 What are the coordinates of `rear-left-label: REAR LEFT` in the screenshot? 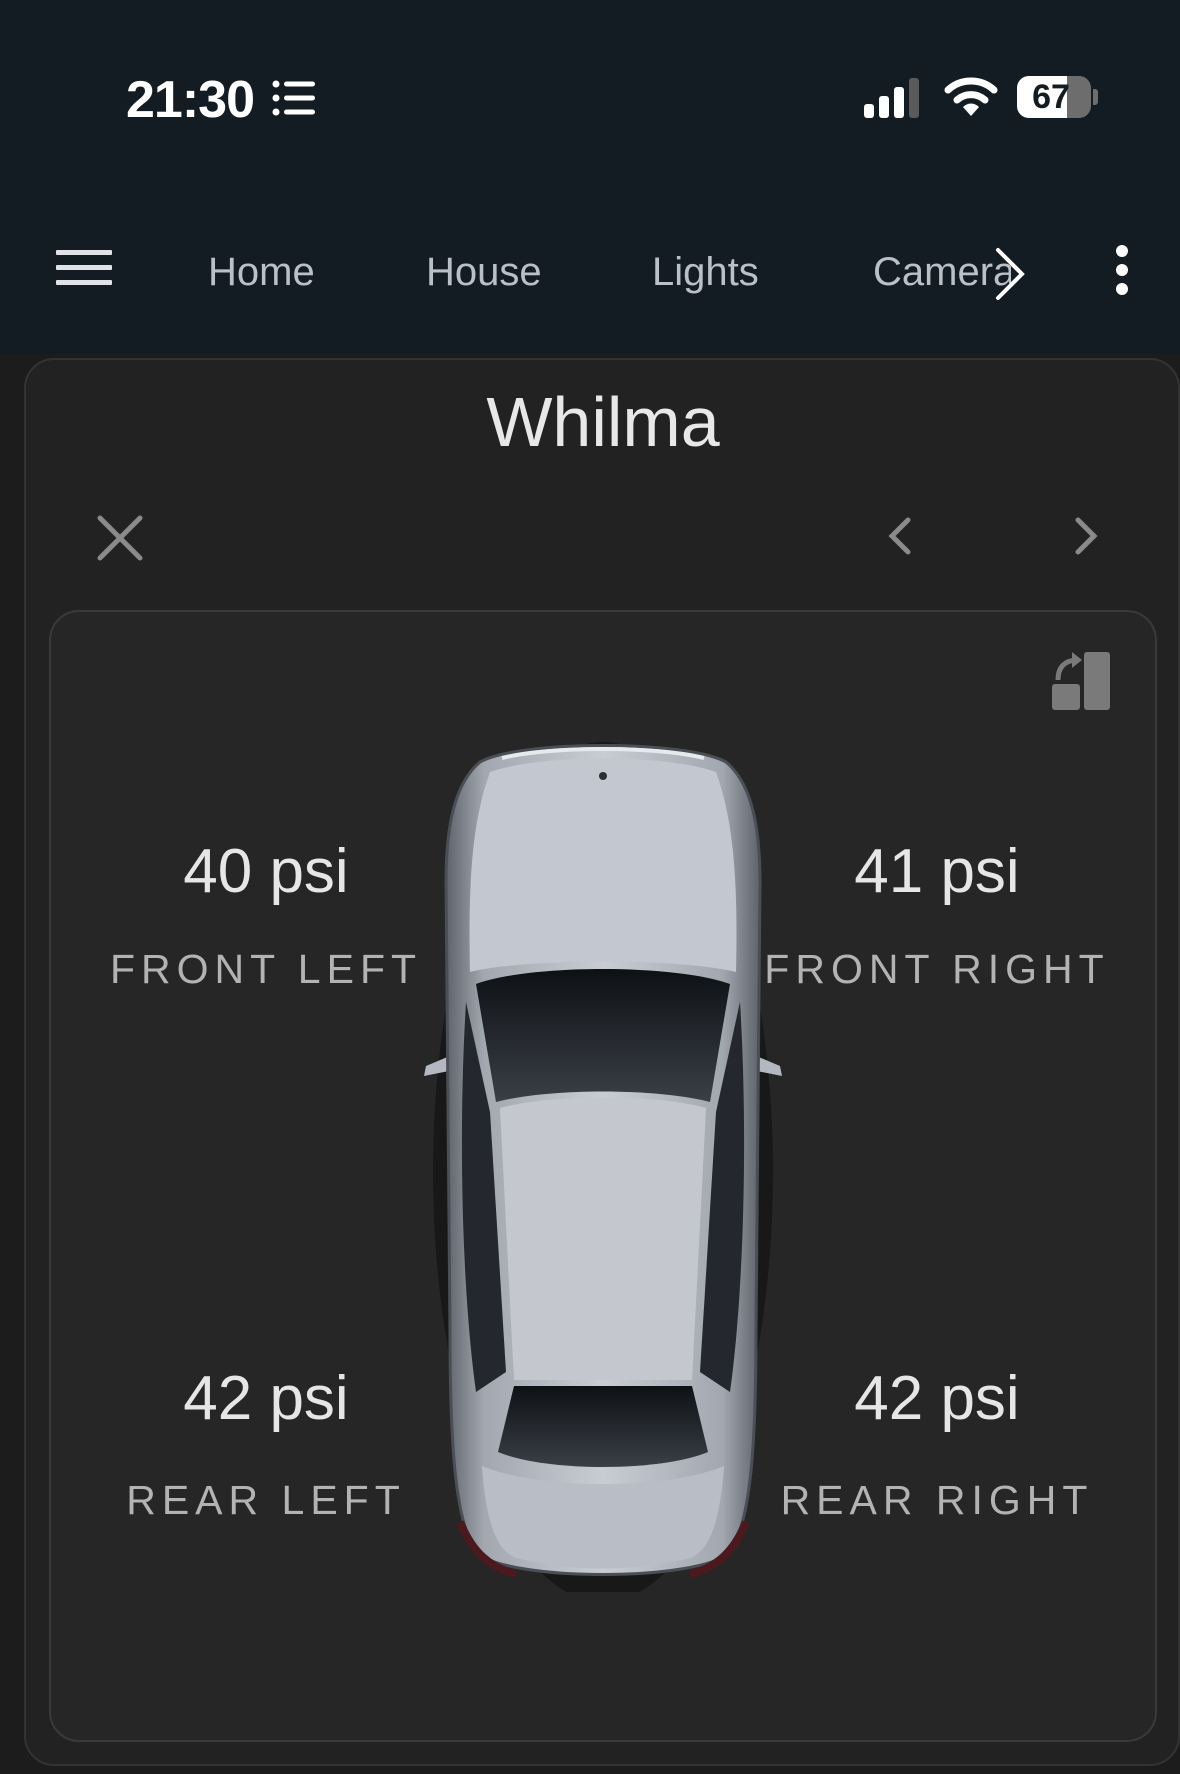 It's located at (266, 1500).